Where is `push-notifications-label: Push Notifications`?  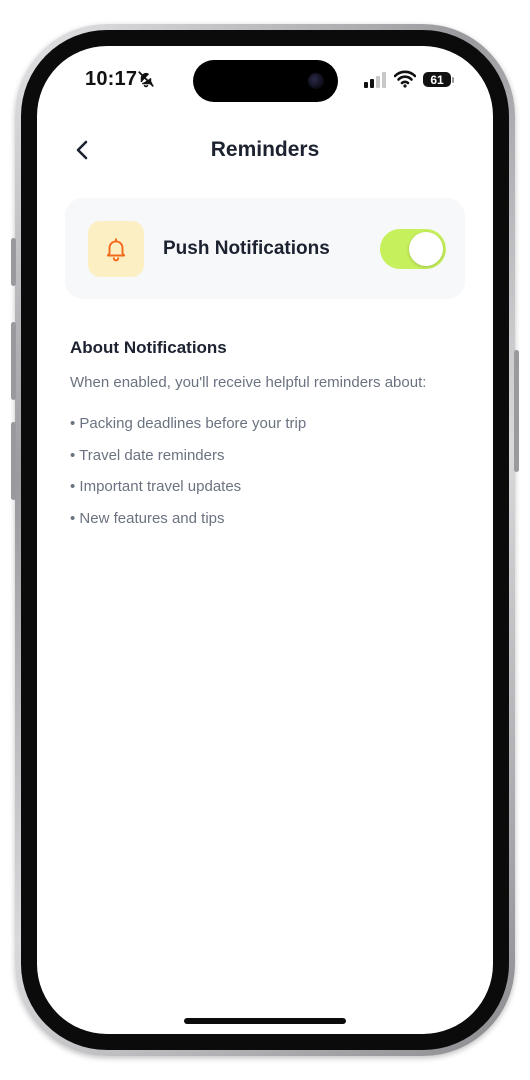 push-notifications-label: Push Notifications is located at coordinates (246, 248).